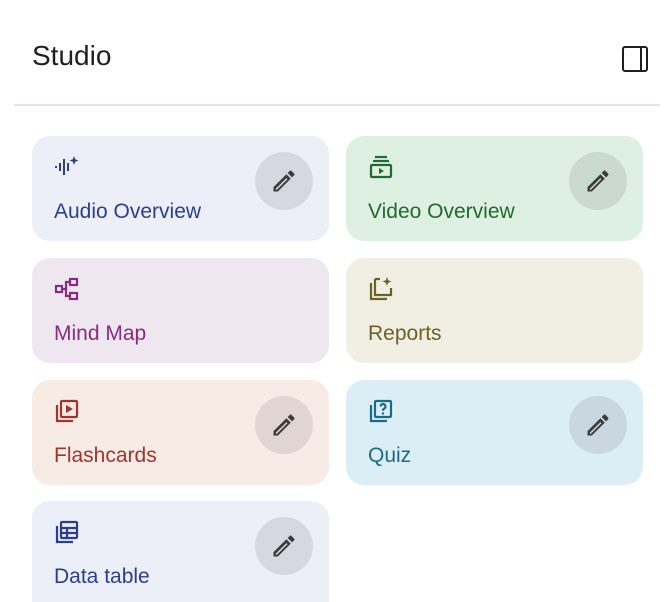 The image size is (664, 602). What do you see at coordinates (180, 551) in the screenshot?
I see `card-data-table: Data table` at bounding box center [180, 551].